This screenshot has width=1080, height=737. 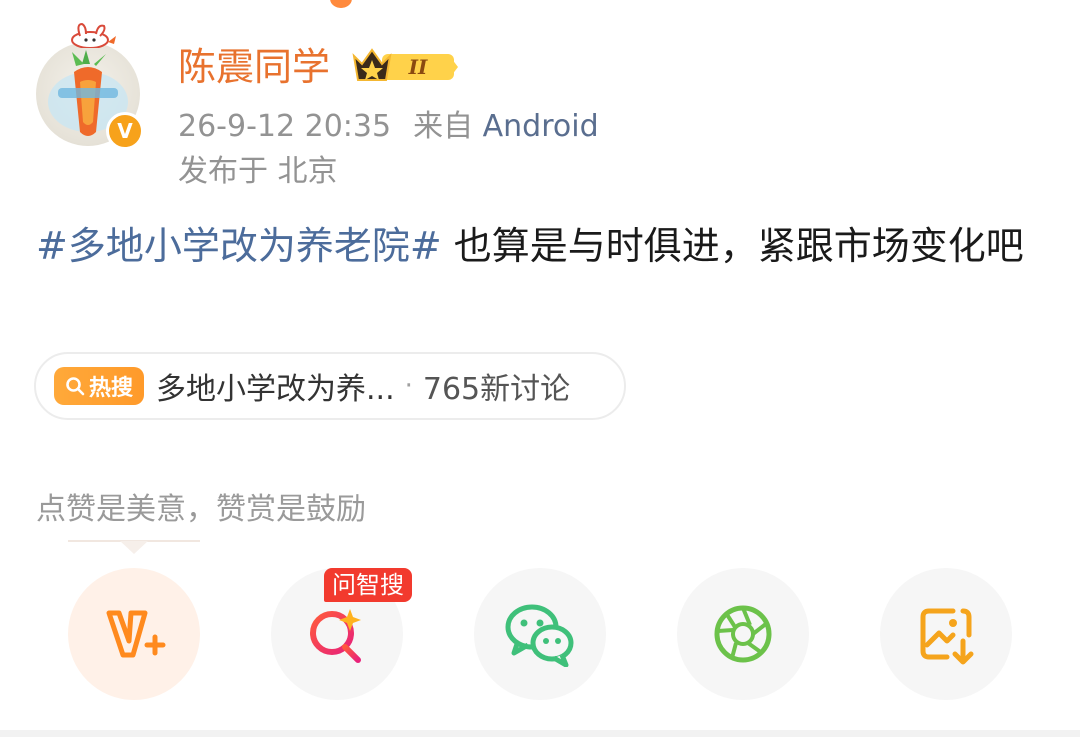 I want to click on reward-v-plus-icon, so click(x=136, y=634).